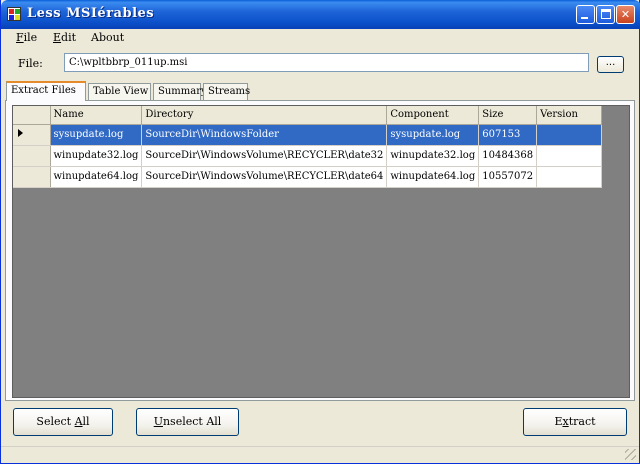  I want to click on extract-button: Extract, so click(575, 422).